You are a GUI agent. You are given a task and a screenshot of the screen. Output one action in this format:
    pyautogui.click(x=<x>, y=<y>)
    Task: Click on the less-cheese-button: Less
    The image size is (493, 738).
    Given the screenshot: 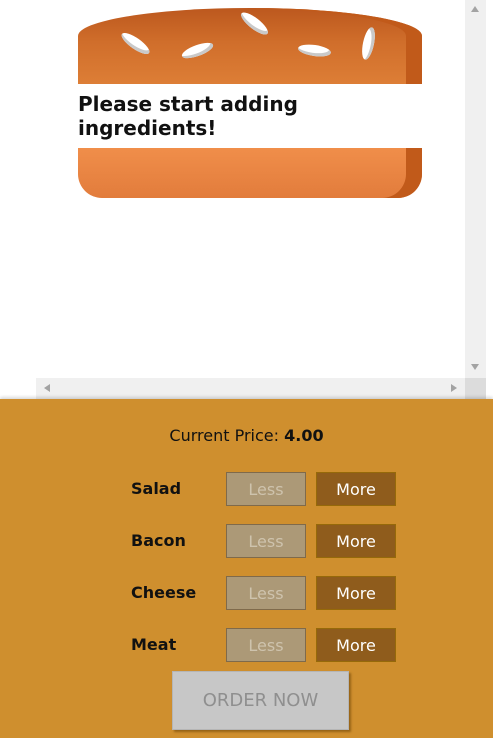 What is the action you would take?
    pyautogui.click(x=266, y=593)
    